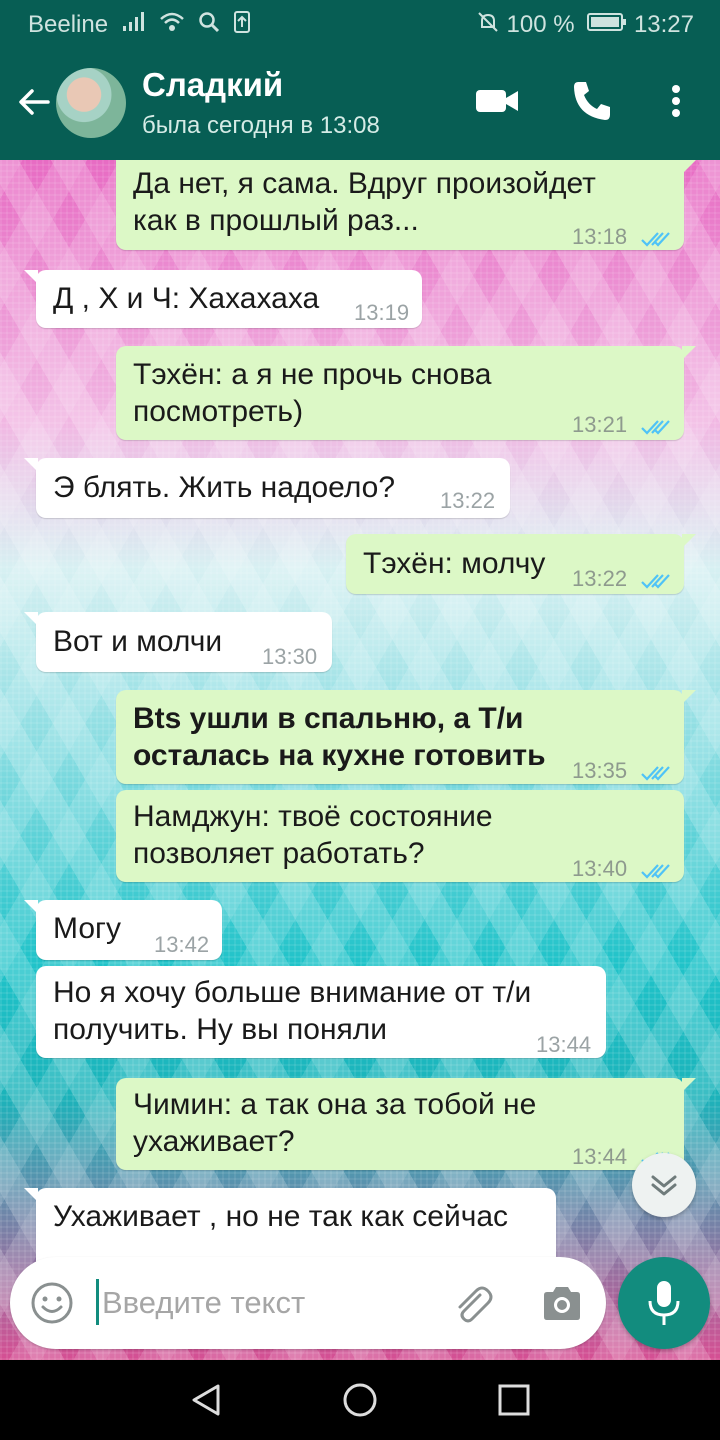  Describe the element at coordinates (138, 641) in the screenshot. I see `message-text: Вот и молчи` at that location.